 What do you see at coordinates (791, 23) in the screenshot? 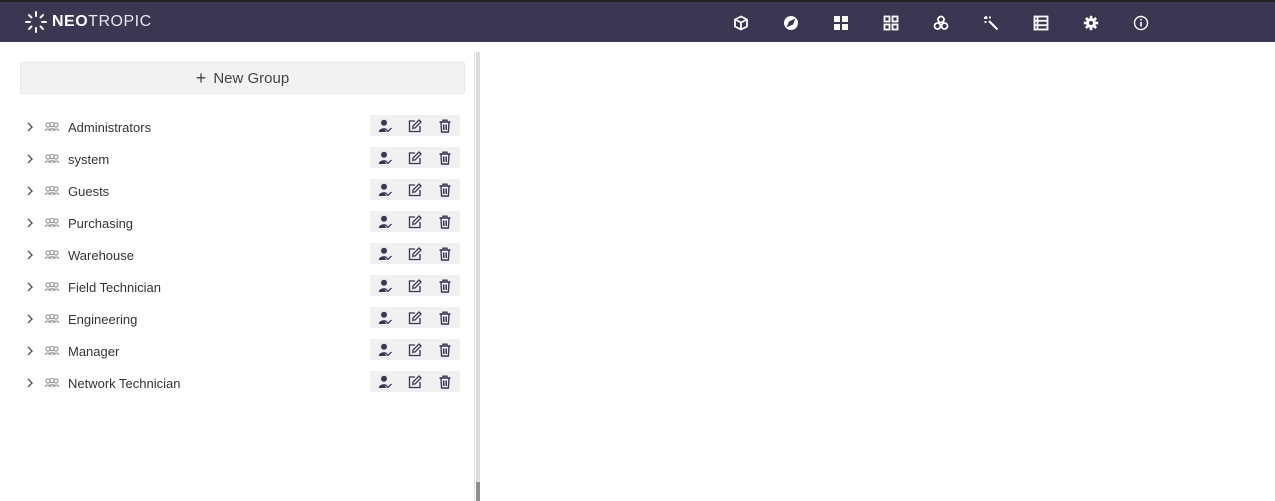
I see `nav-compass-button` at bounding box center [791, 23].